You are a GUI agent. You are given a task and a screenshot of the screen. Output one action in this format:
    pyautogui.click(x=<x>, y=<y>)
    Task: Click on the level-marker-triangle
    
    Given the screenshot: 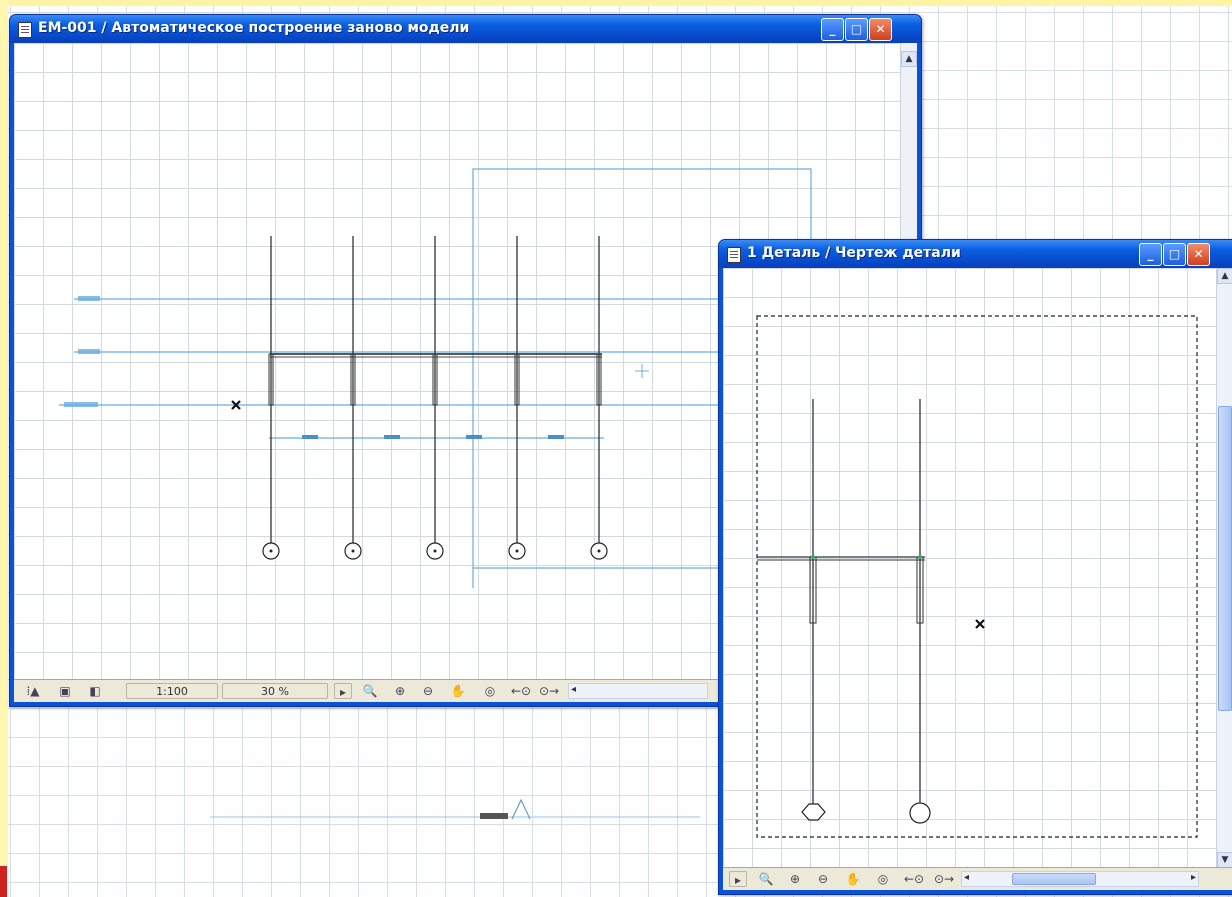 What is the action you would take?
    pyautogui.click(x=521, y=809)
    